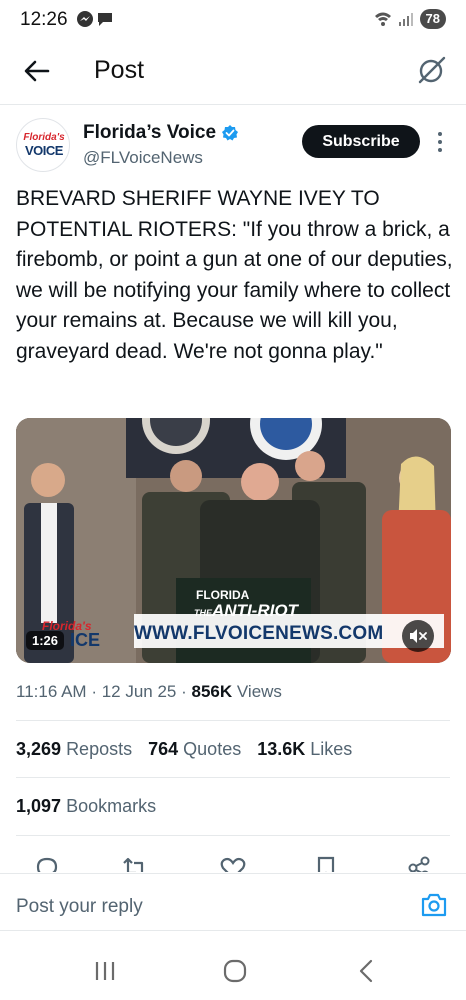  Describe the element at coordinates (281, 749) in the screenshot. I see `likes-count: 13.6K` at that location.